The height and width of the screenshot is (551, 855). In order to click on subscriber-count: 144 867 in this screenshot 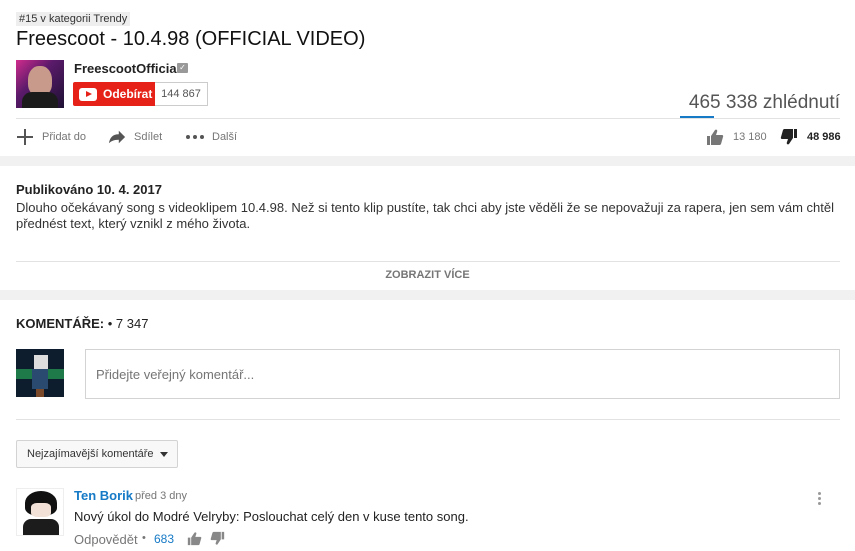, I will do `click(181, 94)`.